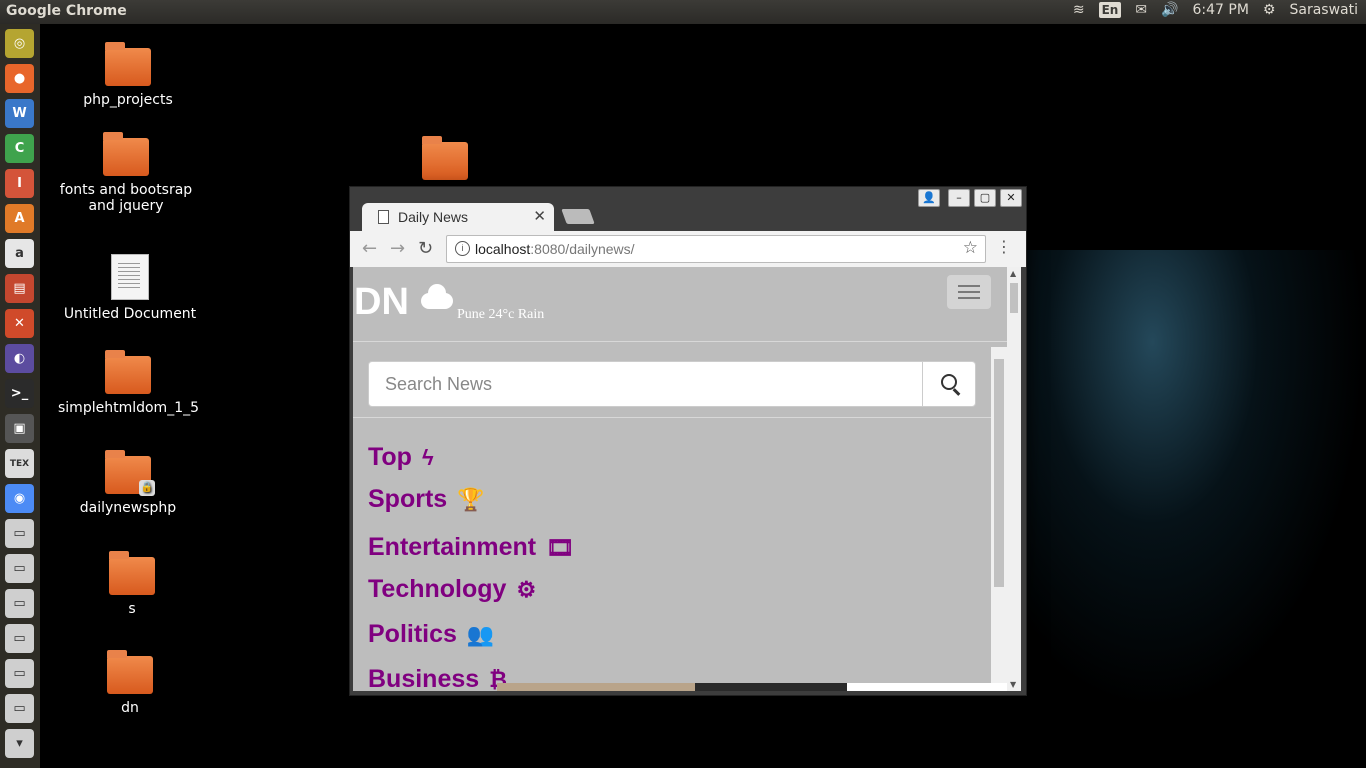 This screenshot has height=768, width=1366. What do you see at coordinates (526, 589) in the screenshot?
I see `cogs-icon: ⚙` at bounding box center [526, 589].